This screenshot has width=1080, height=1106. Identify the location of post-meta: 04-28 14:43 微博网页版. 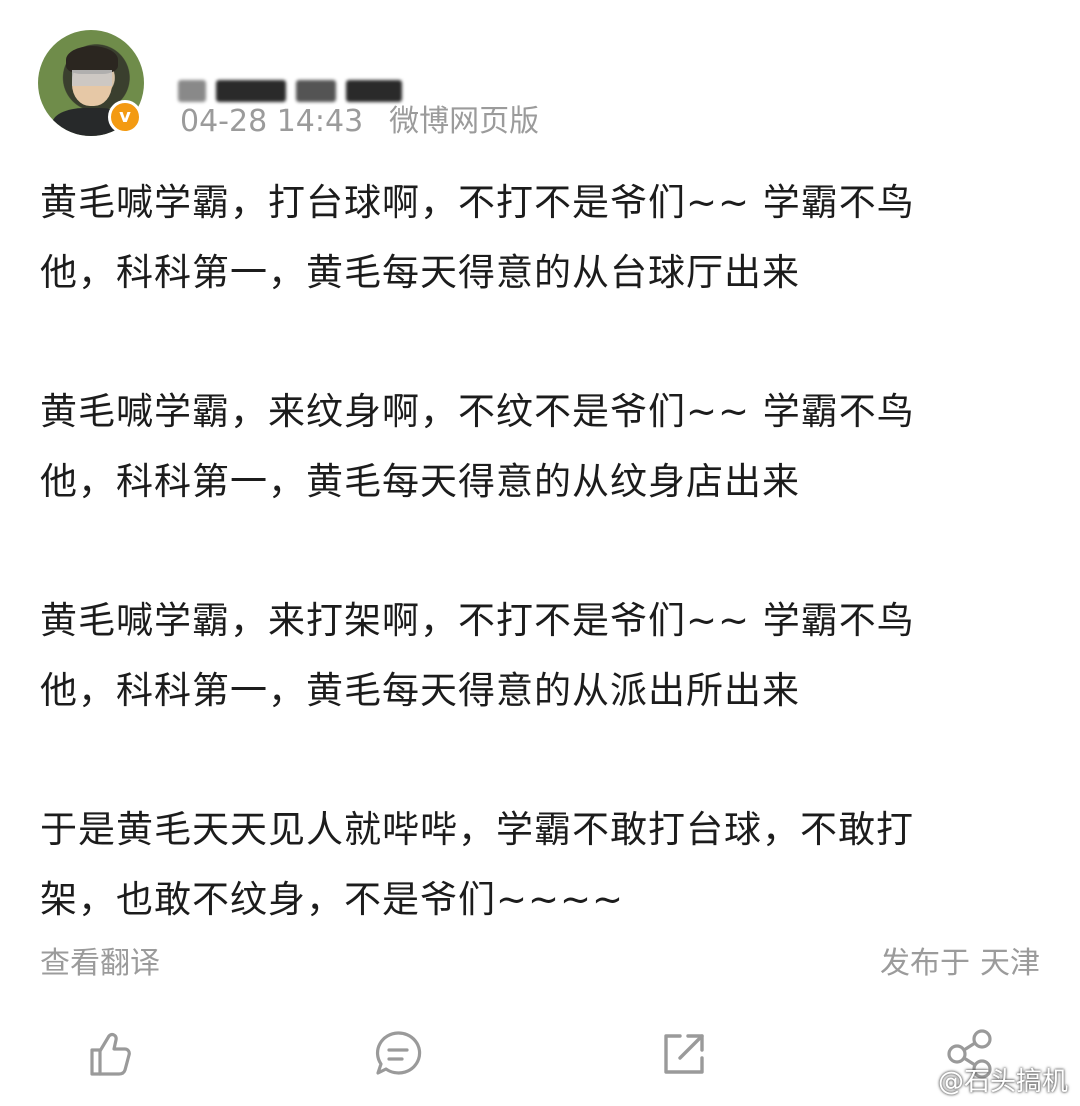
(359, 118).